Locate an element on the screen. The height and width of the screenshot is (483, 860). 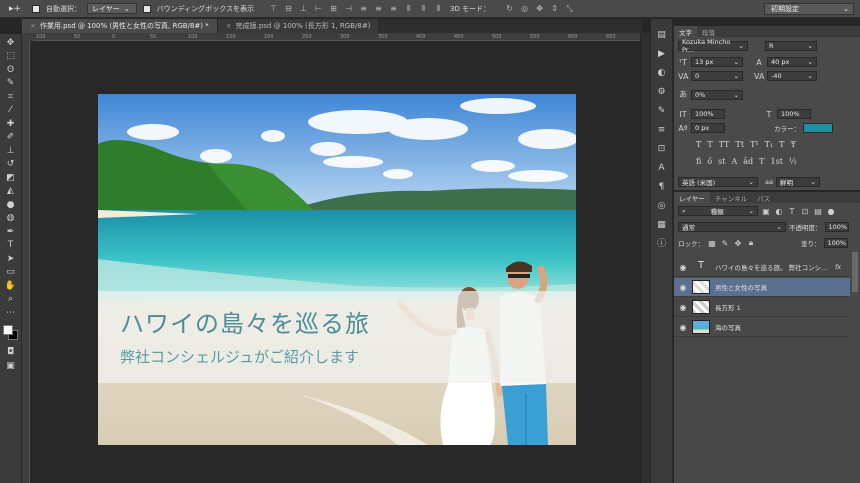
tab-layers: レイヤー is located at coordinates (692, 197).